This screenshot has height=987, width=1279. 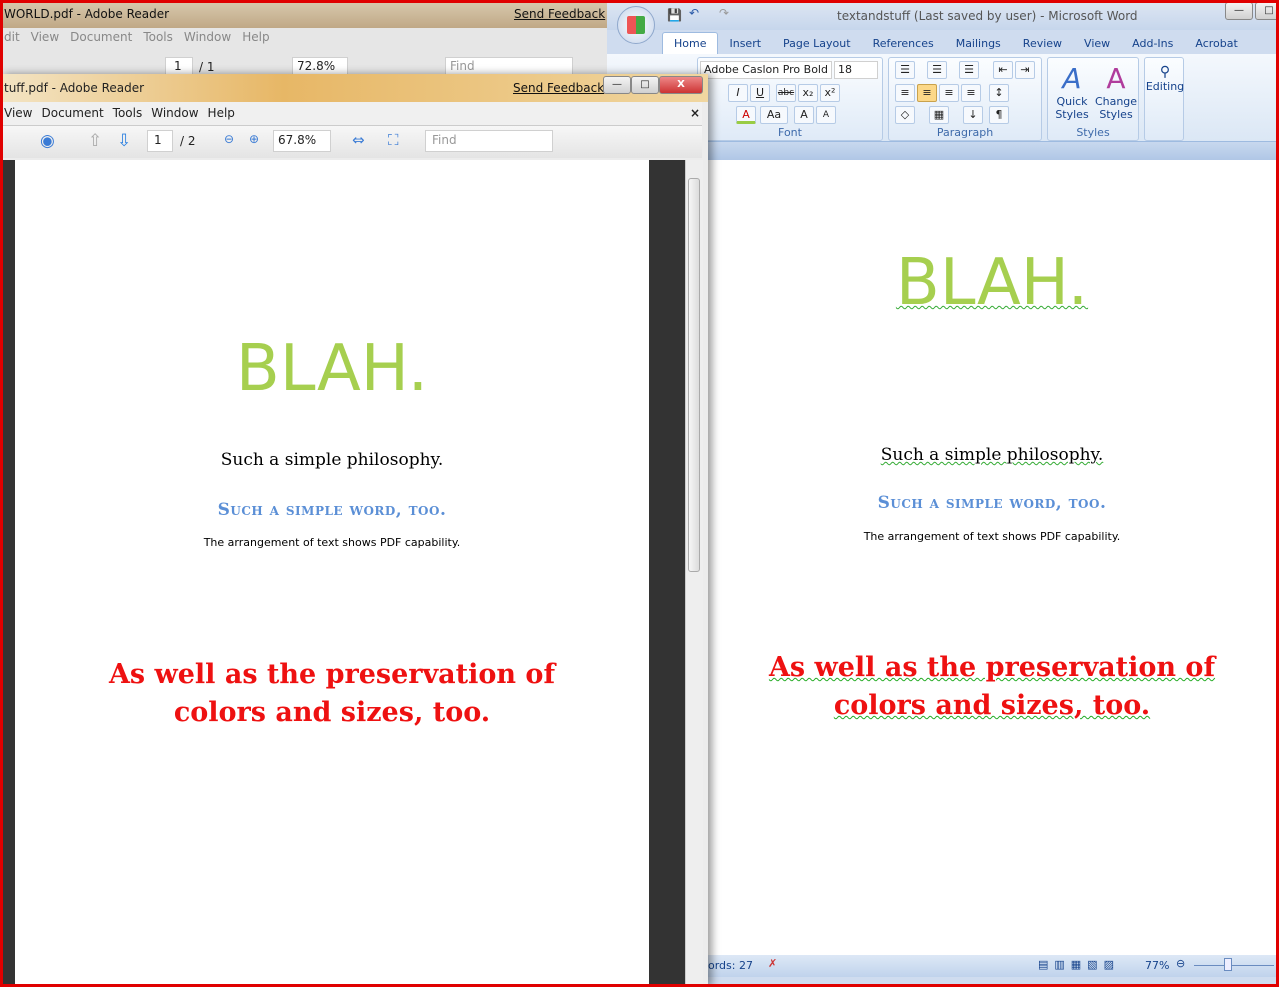 What do you see at coordinates (992, 283) in the screenshot?
I see `doc-heading: BLAH.` at bounding box center [992, 283].